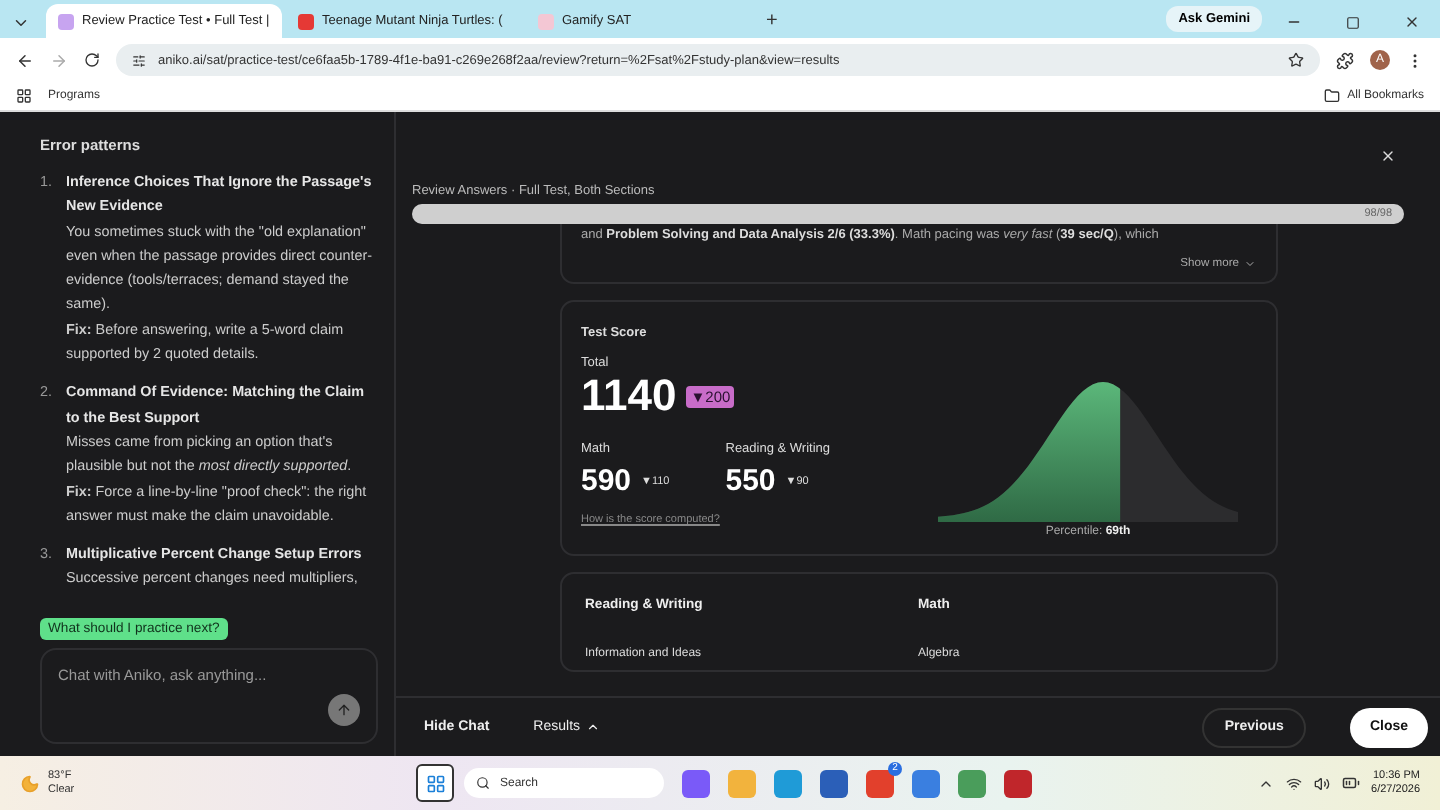 This screenshot has height=810, width=1440. What do you see at coordinates (21, 23) in the screenshot?
I see `tab-list-icon` at bounding box center [21, 23].